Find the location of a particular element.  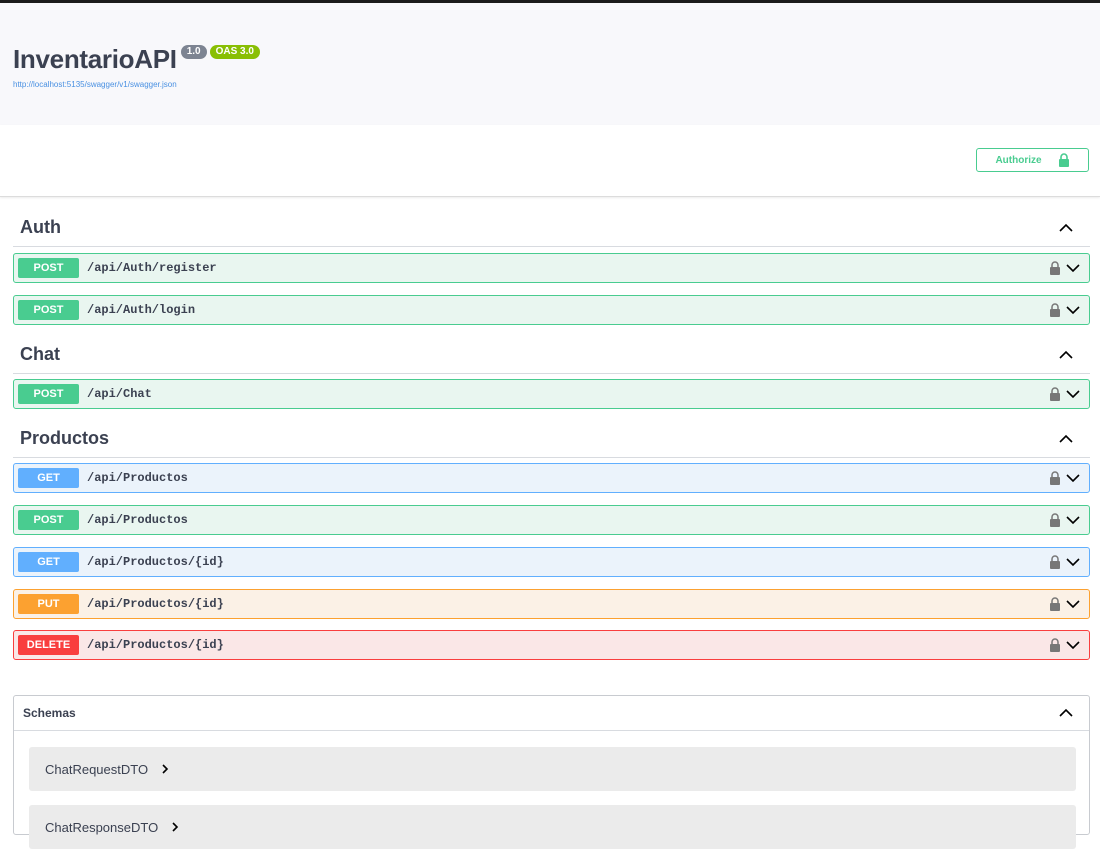

model-chat-response-dto: ChatResponseDTO is located at coordinates (552, 827).